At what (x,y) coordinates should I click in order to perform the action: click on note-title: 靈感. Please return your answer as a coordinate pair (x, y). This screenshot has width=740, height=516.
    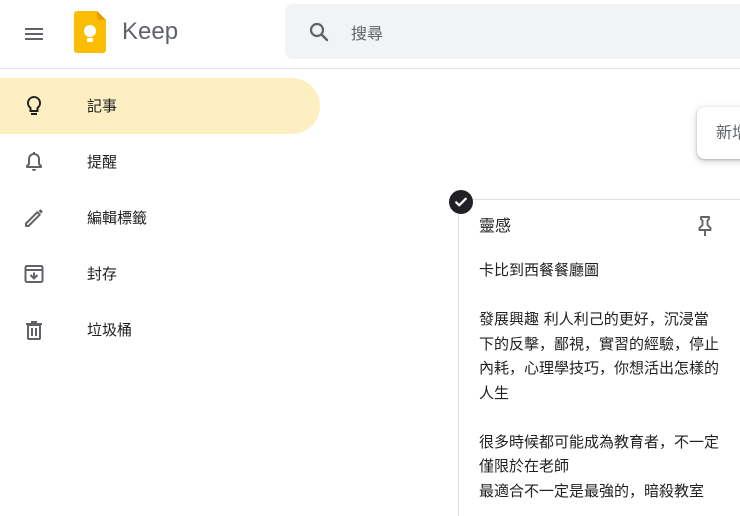
    Looking at the image, I should click on (495, 225).